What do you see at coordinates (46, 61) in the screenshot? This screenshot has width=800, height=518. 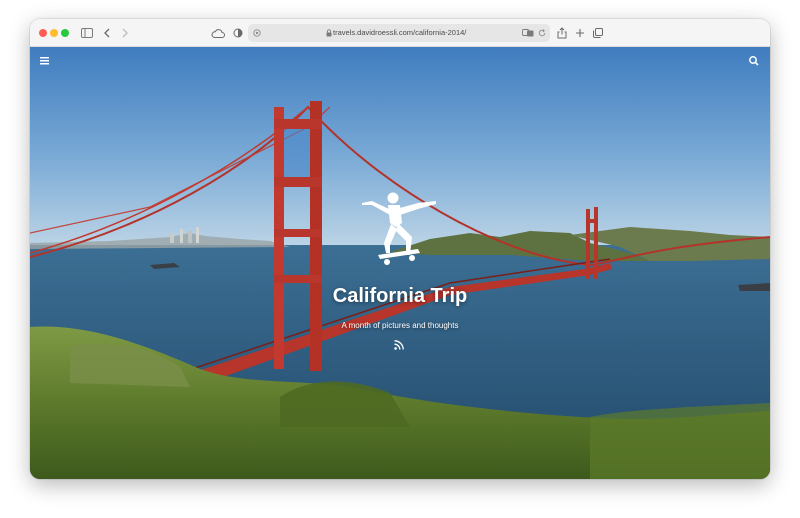 I see `hamburger-menu-icon` at bounding box center [46, 61].